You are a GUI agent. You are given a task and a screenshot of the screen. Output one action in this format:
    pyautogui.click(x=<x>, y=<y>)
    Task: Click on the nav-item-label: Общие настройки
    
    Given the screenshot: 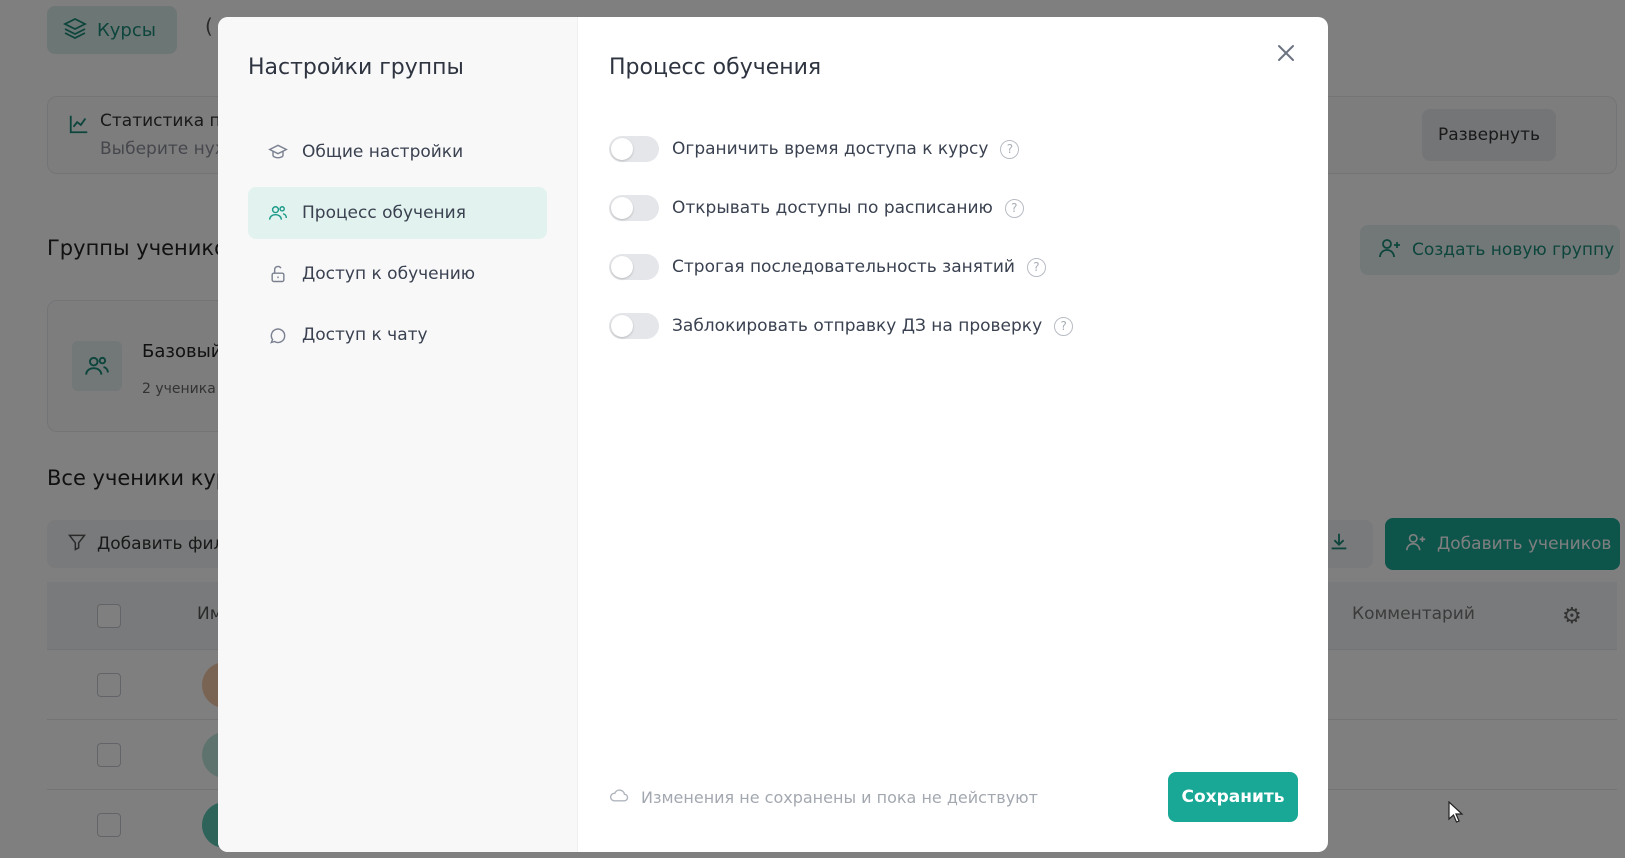 What is the action you would take?
    pyautogui.click(x=383, y=152)
    